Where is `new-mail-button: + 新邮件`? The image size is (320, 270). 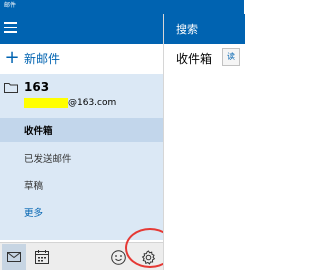 new-mail-button: + 新邮件 is located at coordinates (81, 58).